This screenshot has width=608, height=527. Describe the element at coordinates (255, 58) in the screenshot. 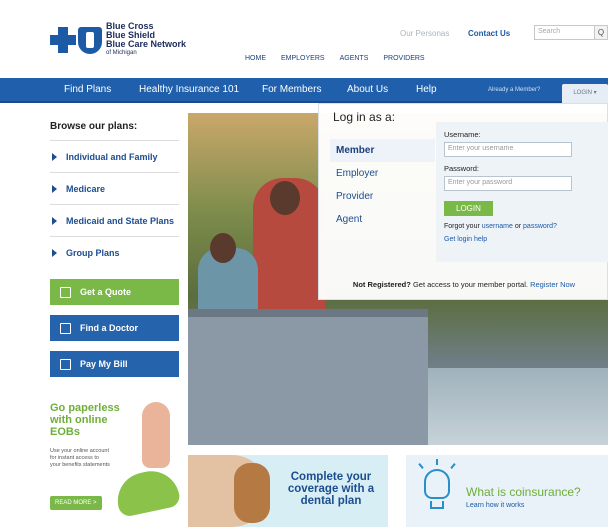

I see `top-nav-home: HOME` at that location.